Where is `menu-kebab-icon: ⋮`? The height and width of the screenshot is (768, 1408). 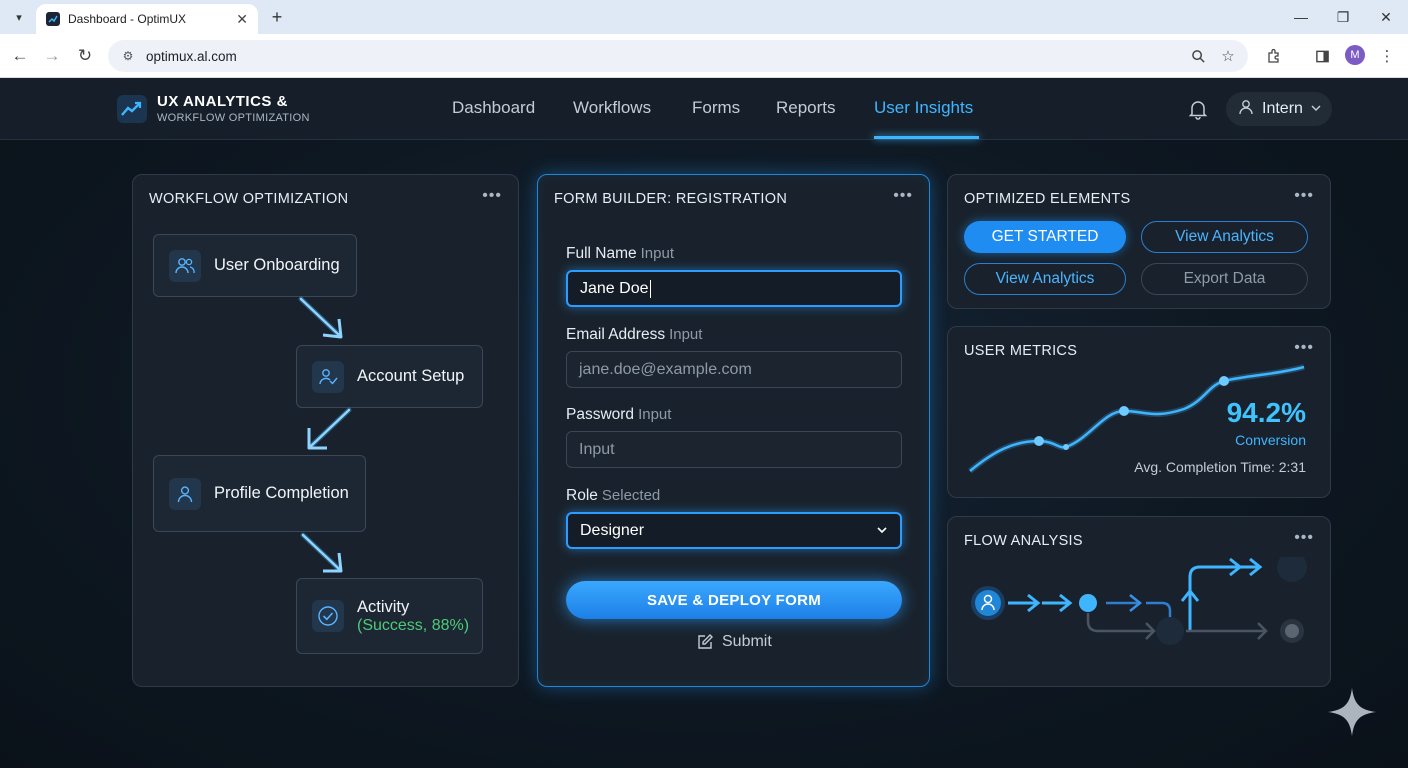 menu-kebab-icon: ⋮ is located at coordinates (1387, 56).